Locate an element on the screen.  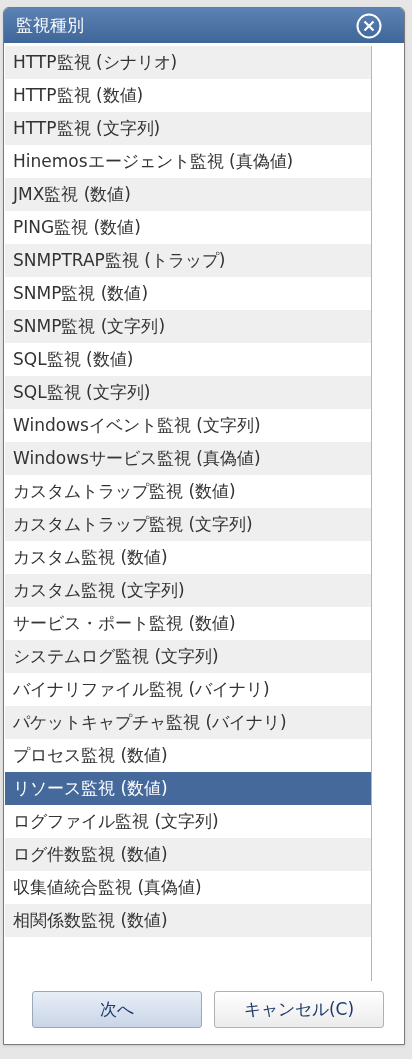
list-item: 相関係数監視 (数値) is located at coordinates (188, 920).